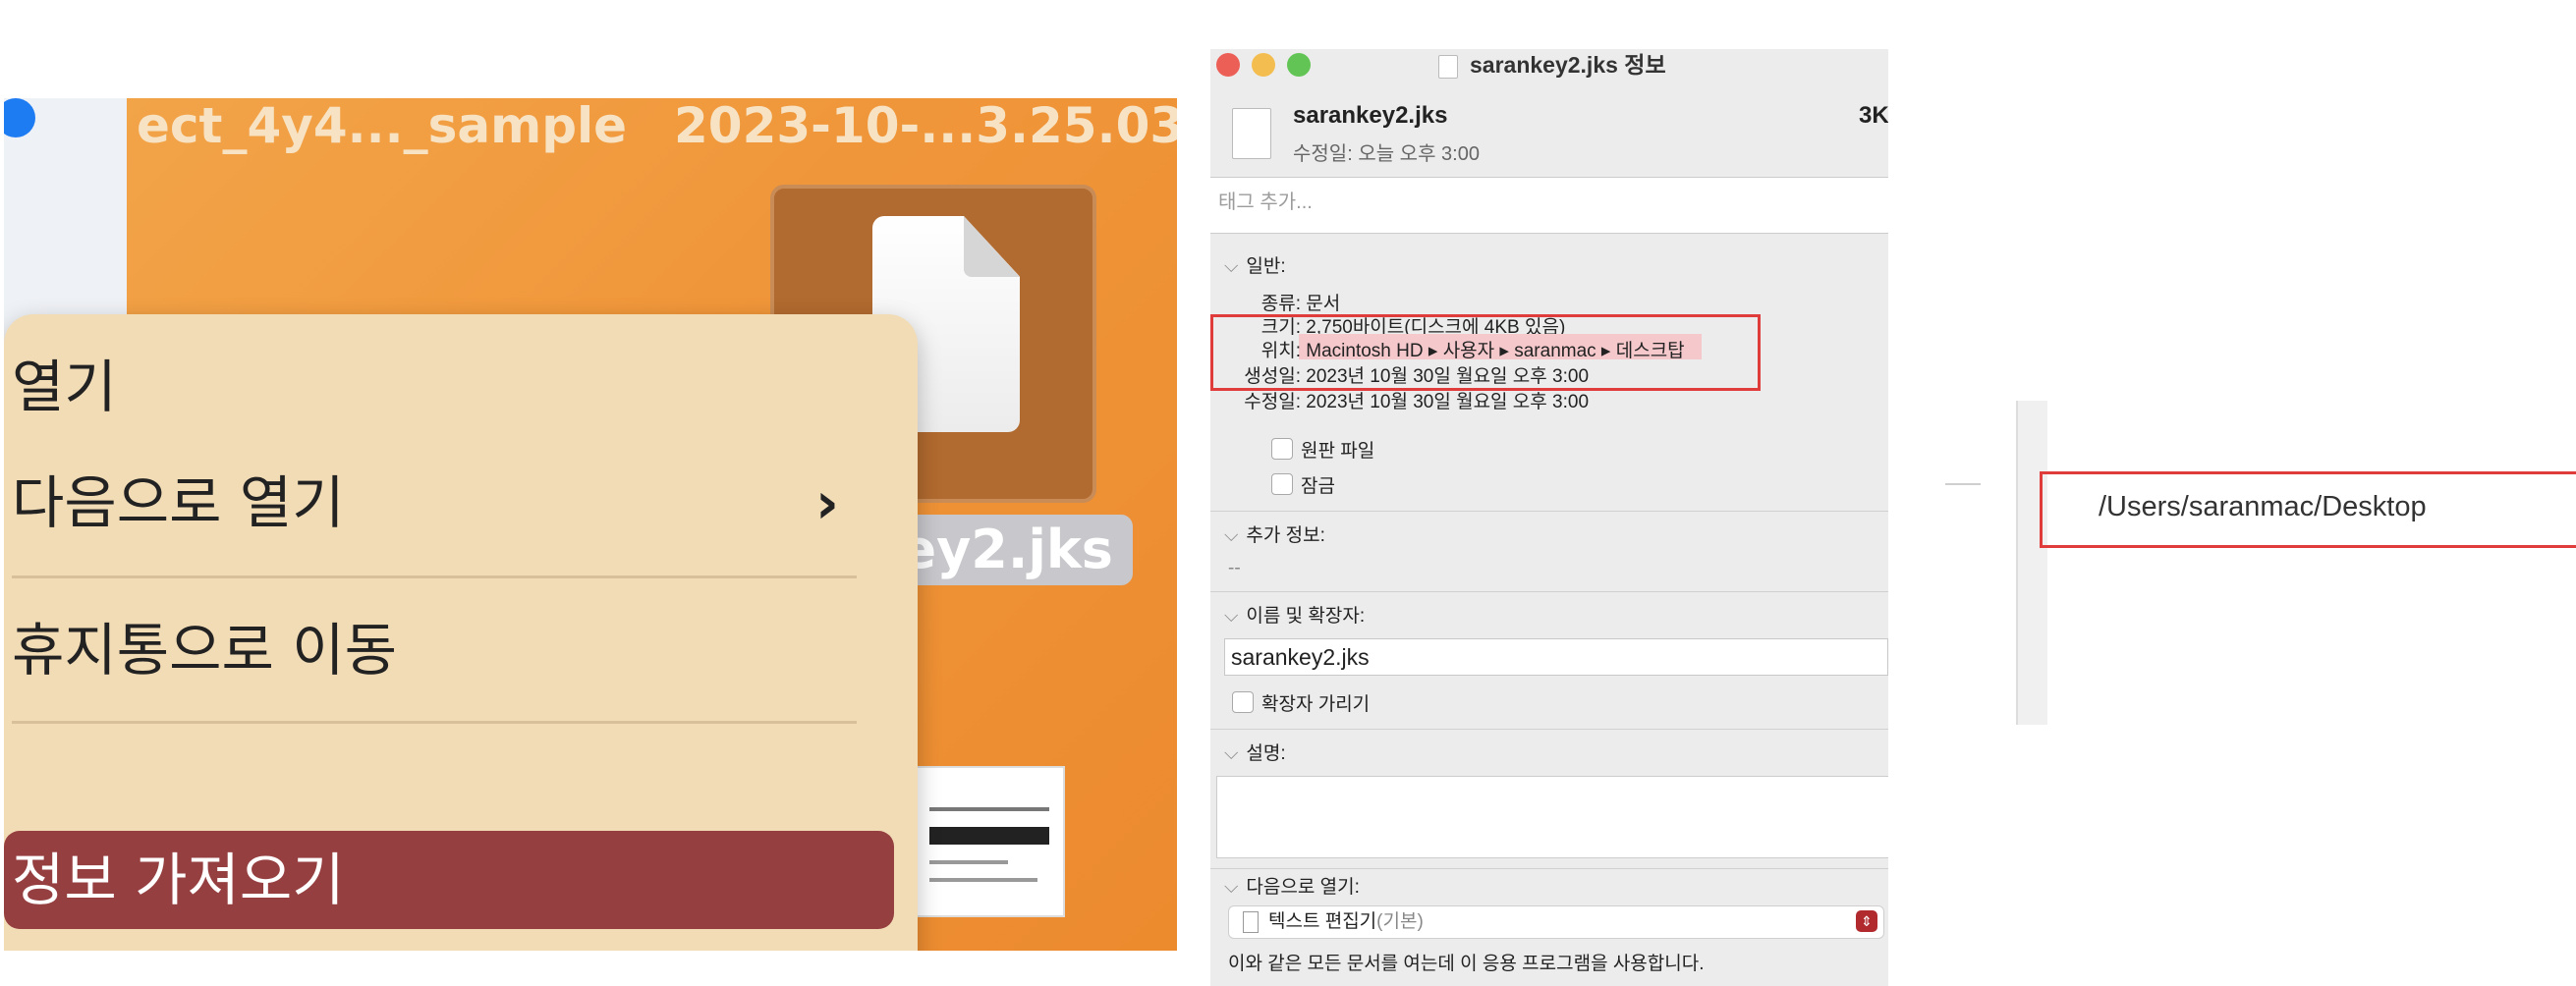 Image resolution: width=2576 pixels, height=986 pixels. I want to click on section-name-extension: ⌵ 이름 및 확장자:, so click(1294, 614).